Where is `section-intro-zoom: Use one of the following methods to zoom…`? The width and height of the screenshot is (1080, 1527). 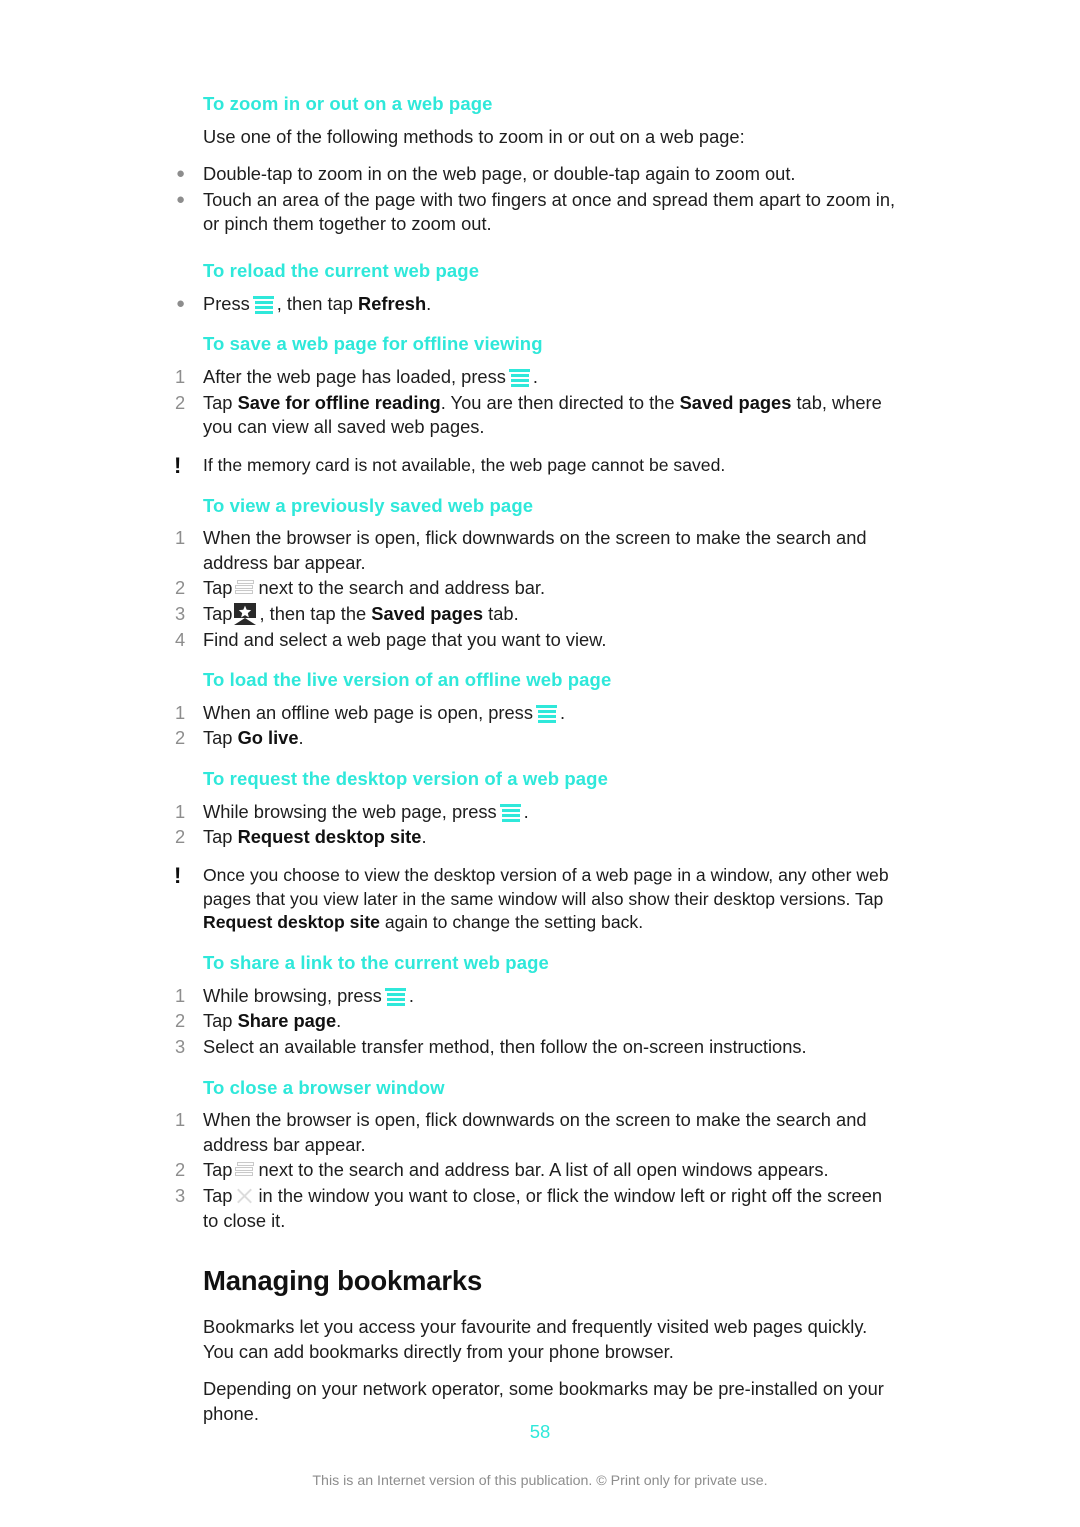 section-intro-zoom: Use one of the following methods to zoom… is located at coordinates (474, 136).